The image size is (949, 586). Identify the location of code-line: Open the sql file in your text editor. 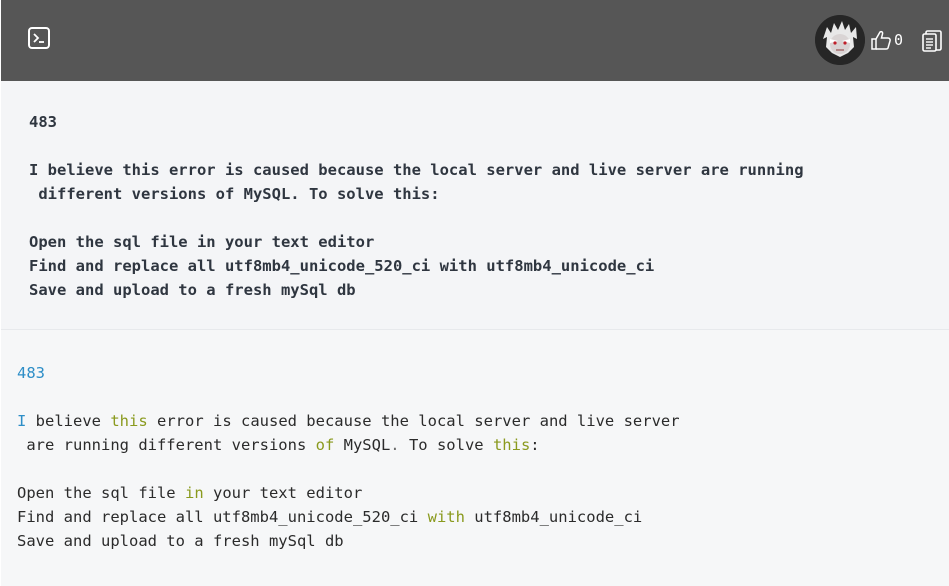
(348, 493).